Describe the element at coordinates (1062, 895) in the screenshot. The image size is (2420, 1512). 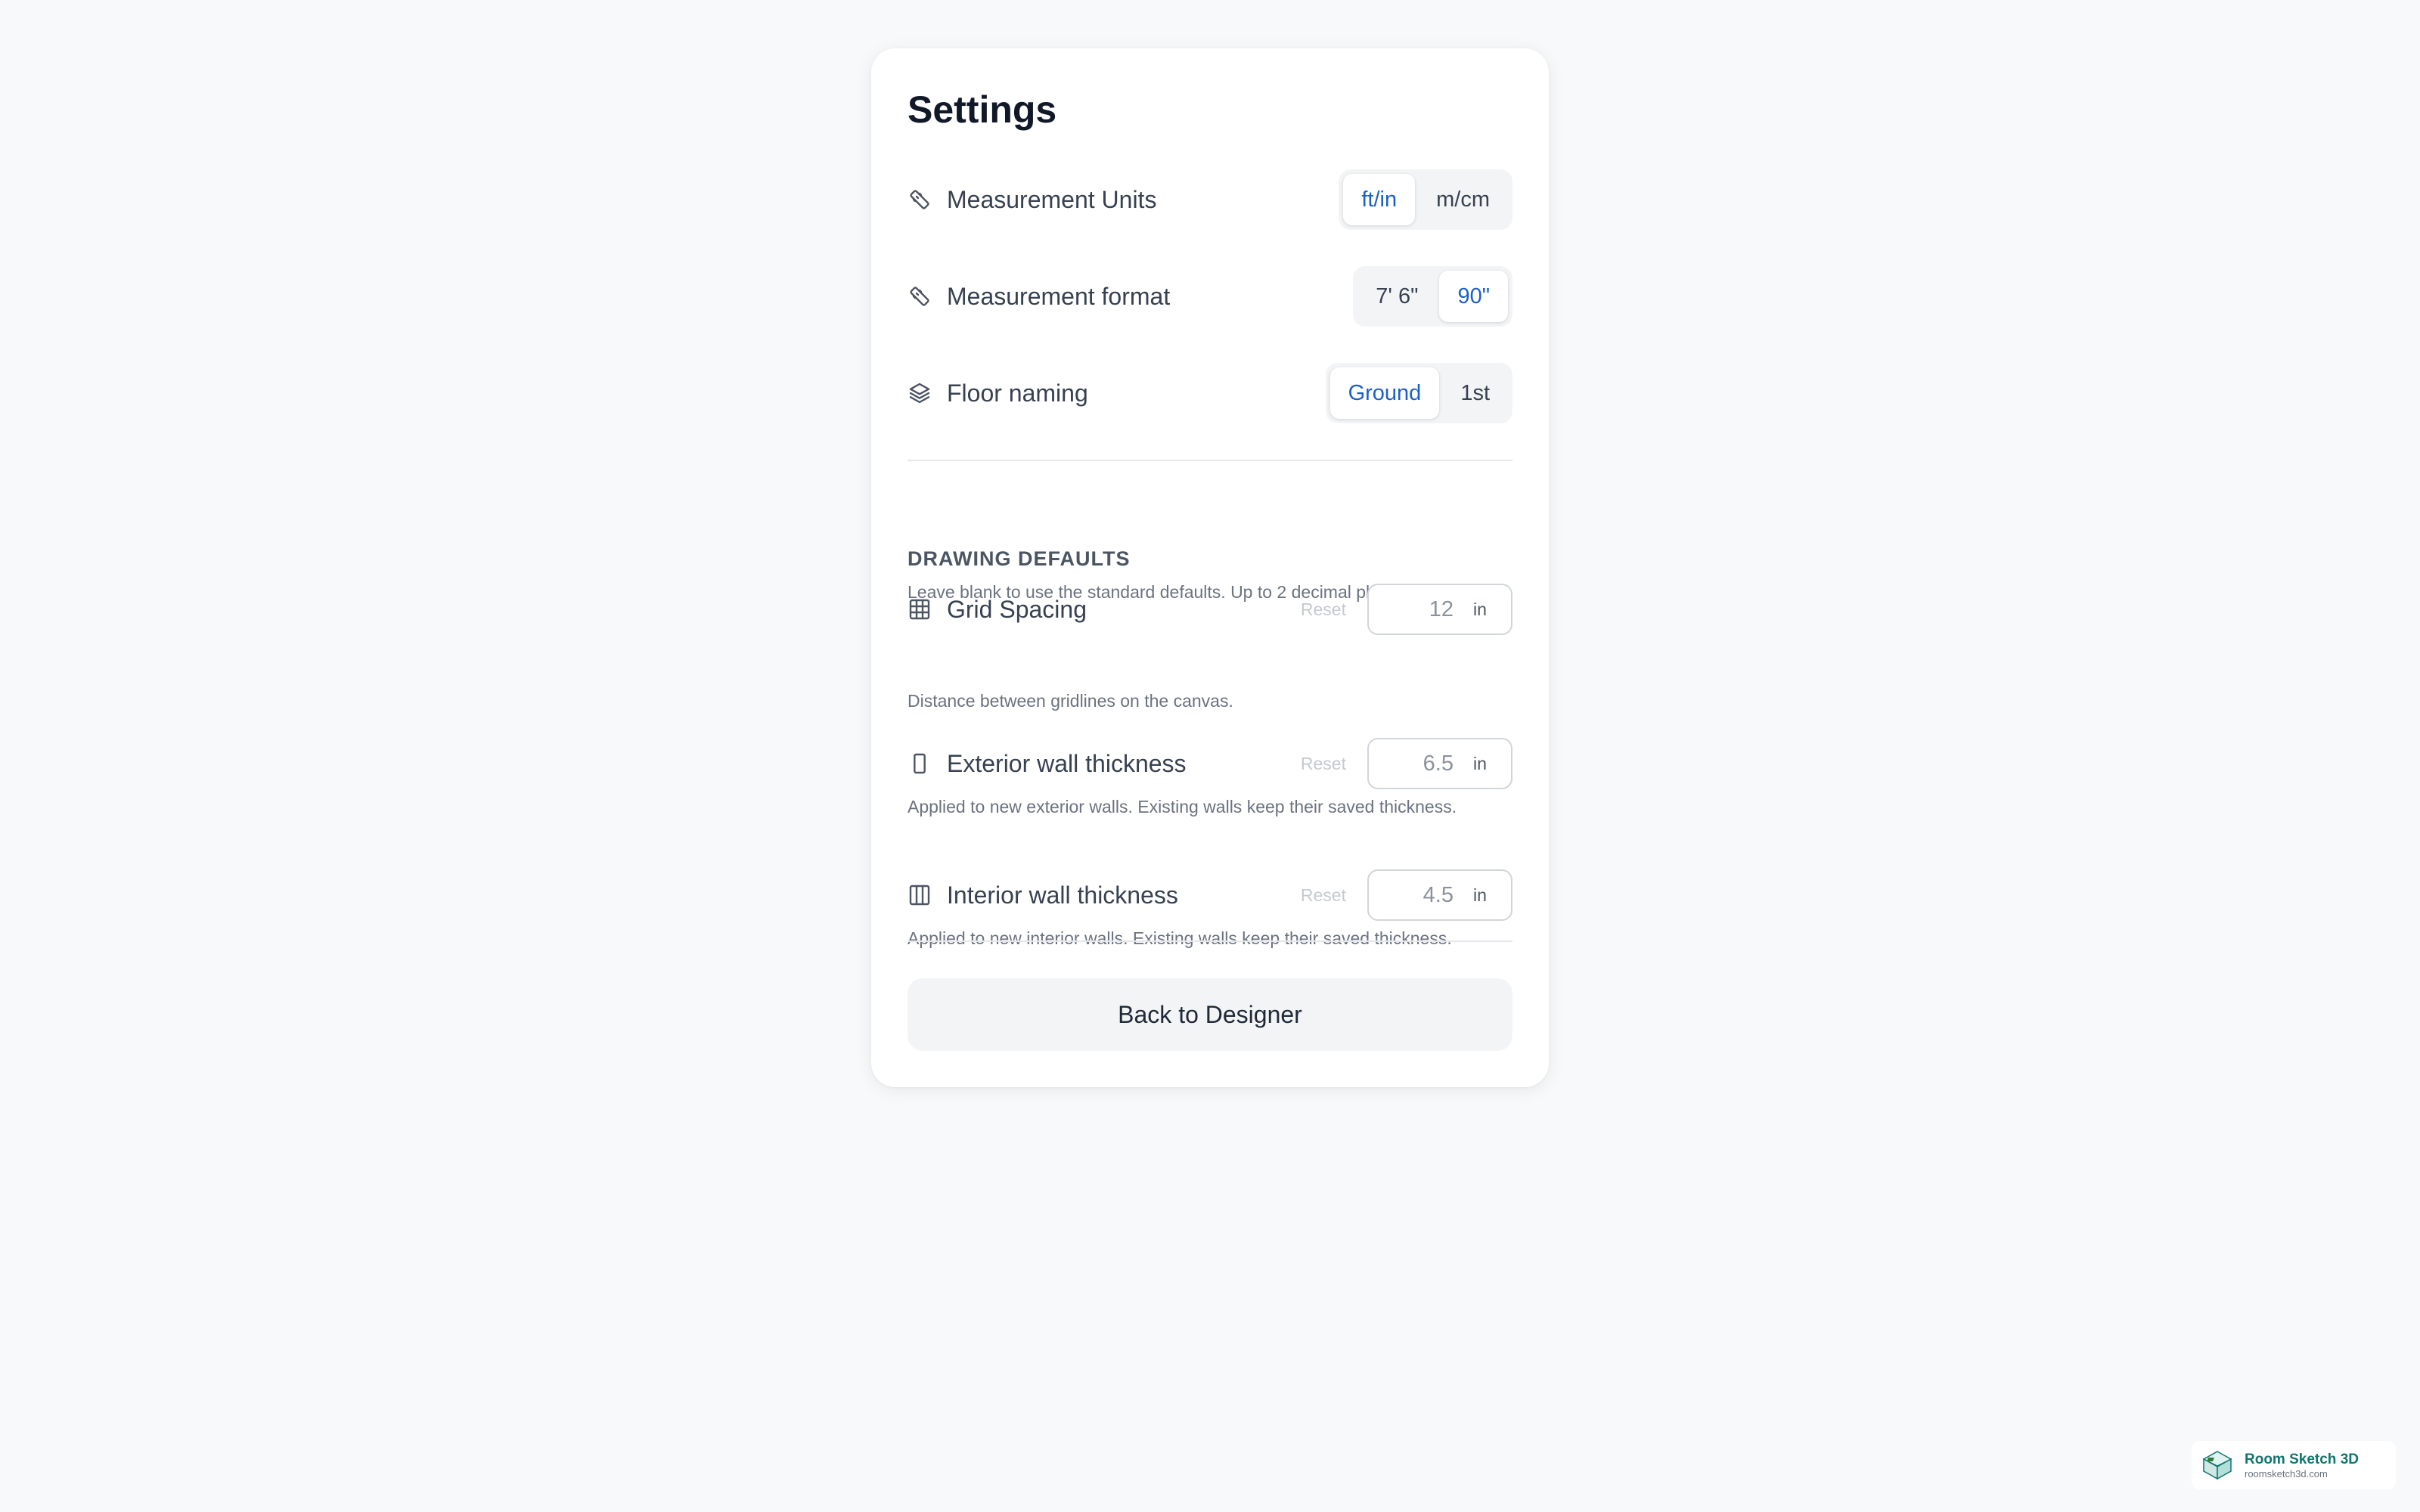
I see `interior-wall-label: Interior wall thickness` at that location.